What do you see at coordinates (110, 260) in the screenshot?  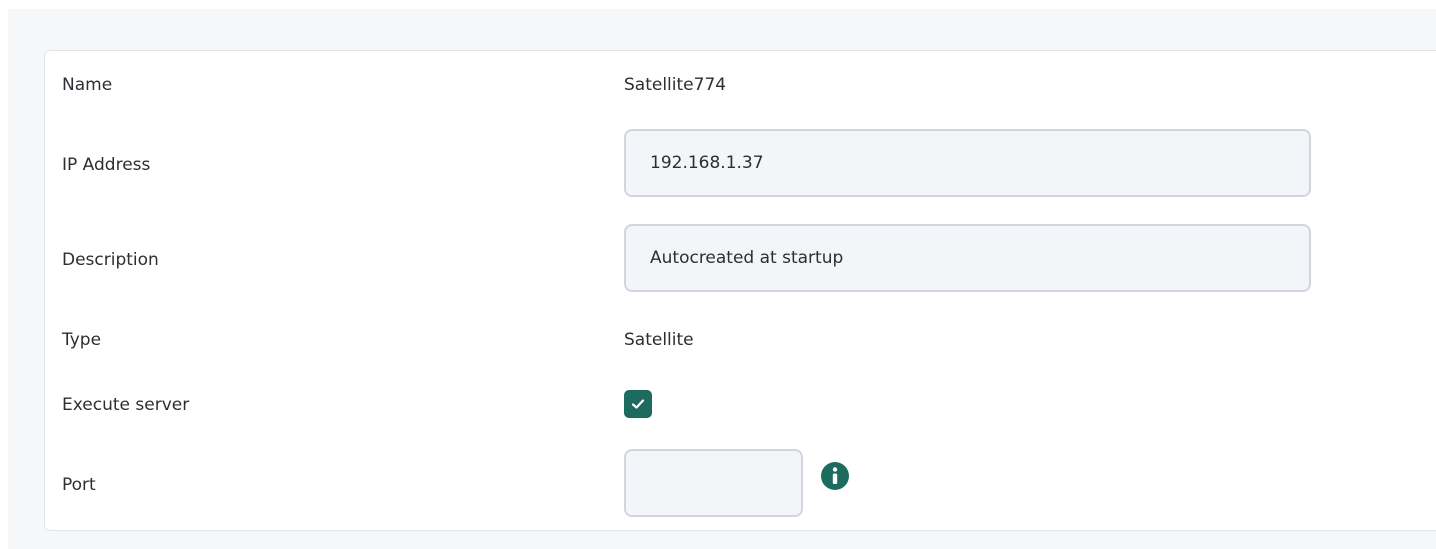 I see `description-label: Description` at bounding box center [110, 260].